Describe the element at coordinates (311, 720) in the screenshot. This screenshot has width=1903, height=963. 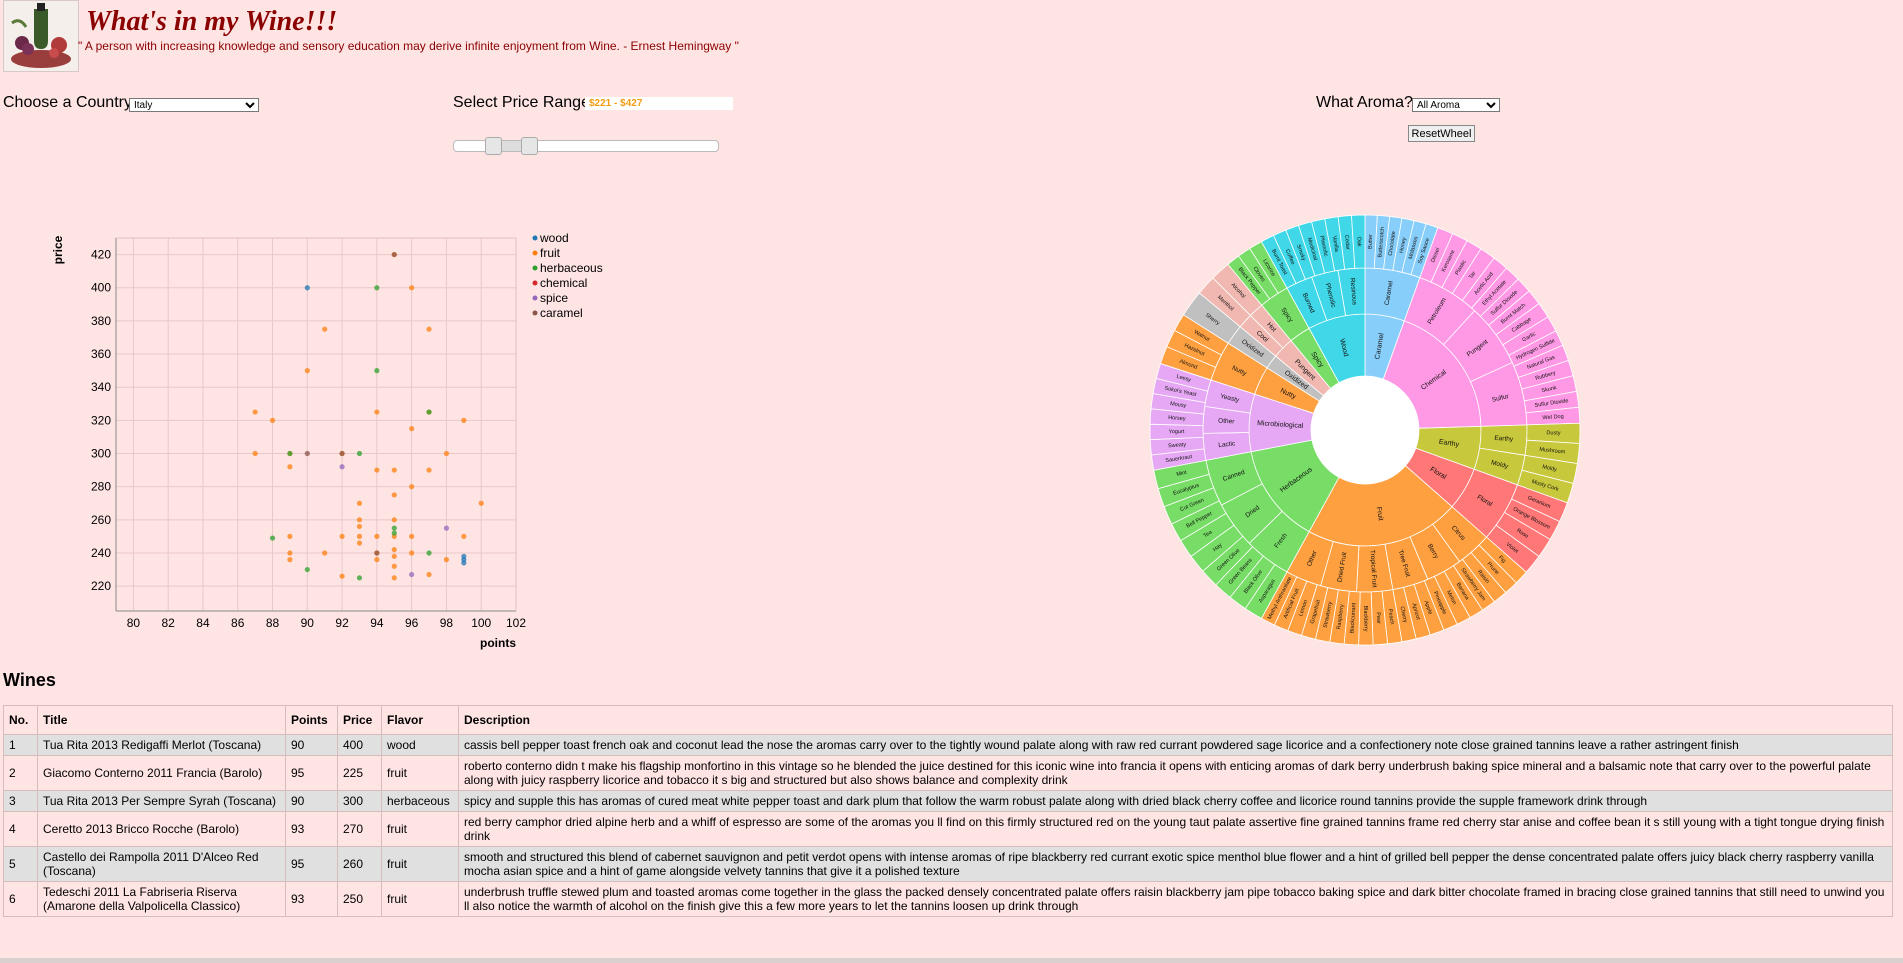
I see `col-header-points: Points` at that location.